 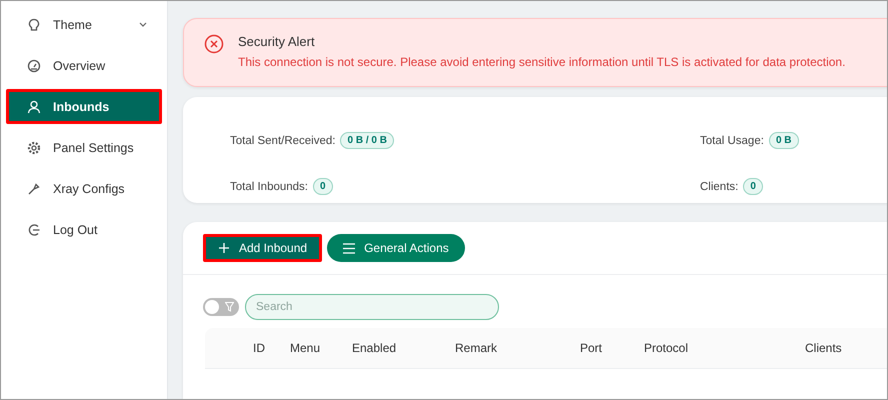 What do you see at coordinates (824, 348) in the screenshot?
I see `column-header: Clients` at bounding box center [824, 348].